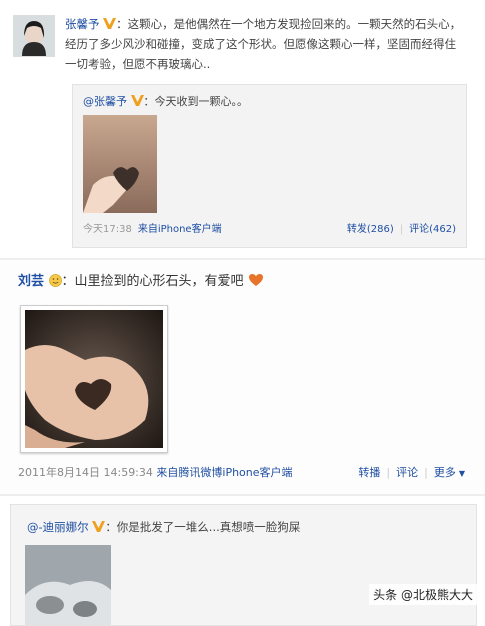 The width and height of the screenshot is (485, 626). What do you see at coordinates (58, 527) in the screenshot?
I see `username-link: @-迪丽娜尔` at bounding box center [58, 527].